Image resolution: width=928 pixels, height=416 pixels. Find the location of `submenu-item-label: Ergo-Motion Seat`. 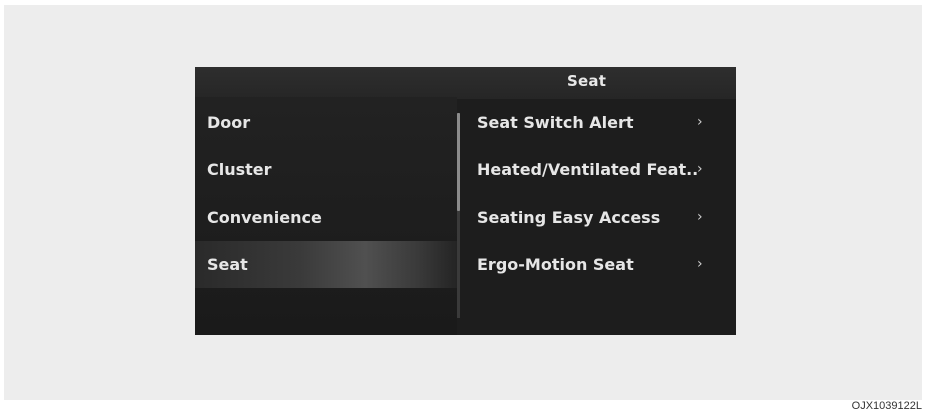

submenu-item-label: Ergo-Motion Seat is located at coordinates (555, 264).